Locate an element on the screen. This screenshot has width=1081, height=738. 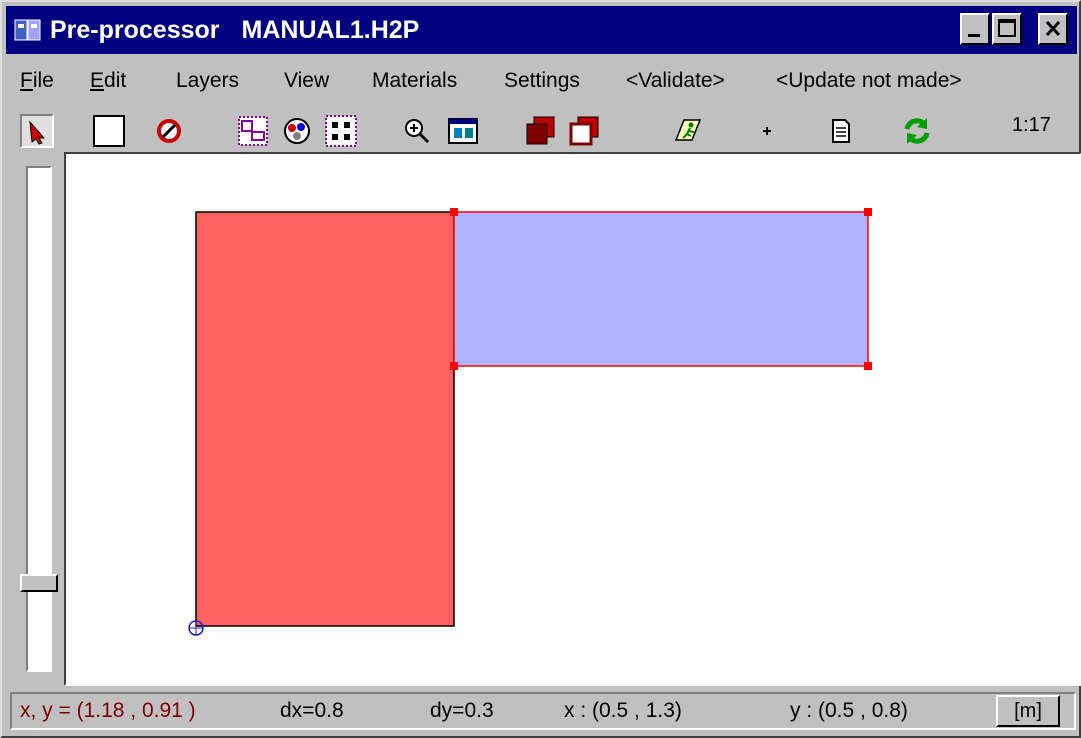
menu-materials: Materials is located at coordinates (414, 81).